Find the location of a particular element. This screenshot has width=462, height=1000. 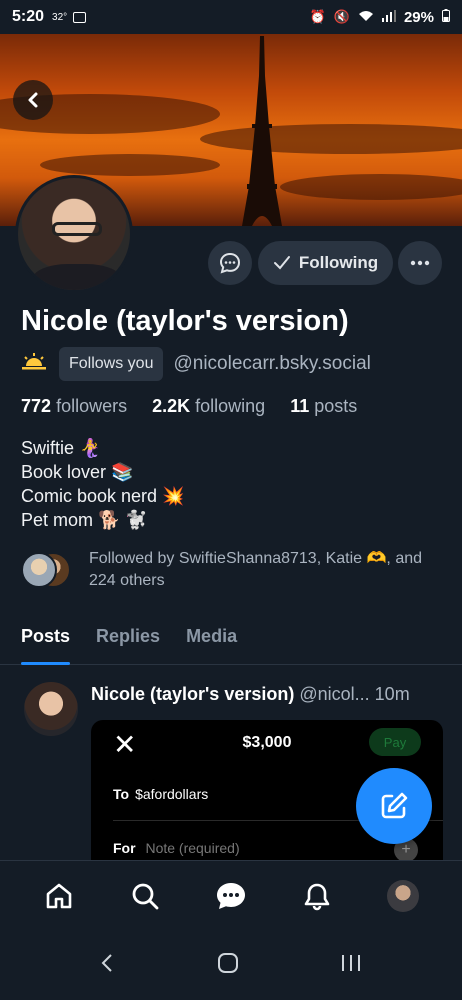

status-bar: 5:20 32° ⏰ 🔇 29% is located at coordinates (231, 17).